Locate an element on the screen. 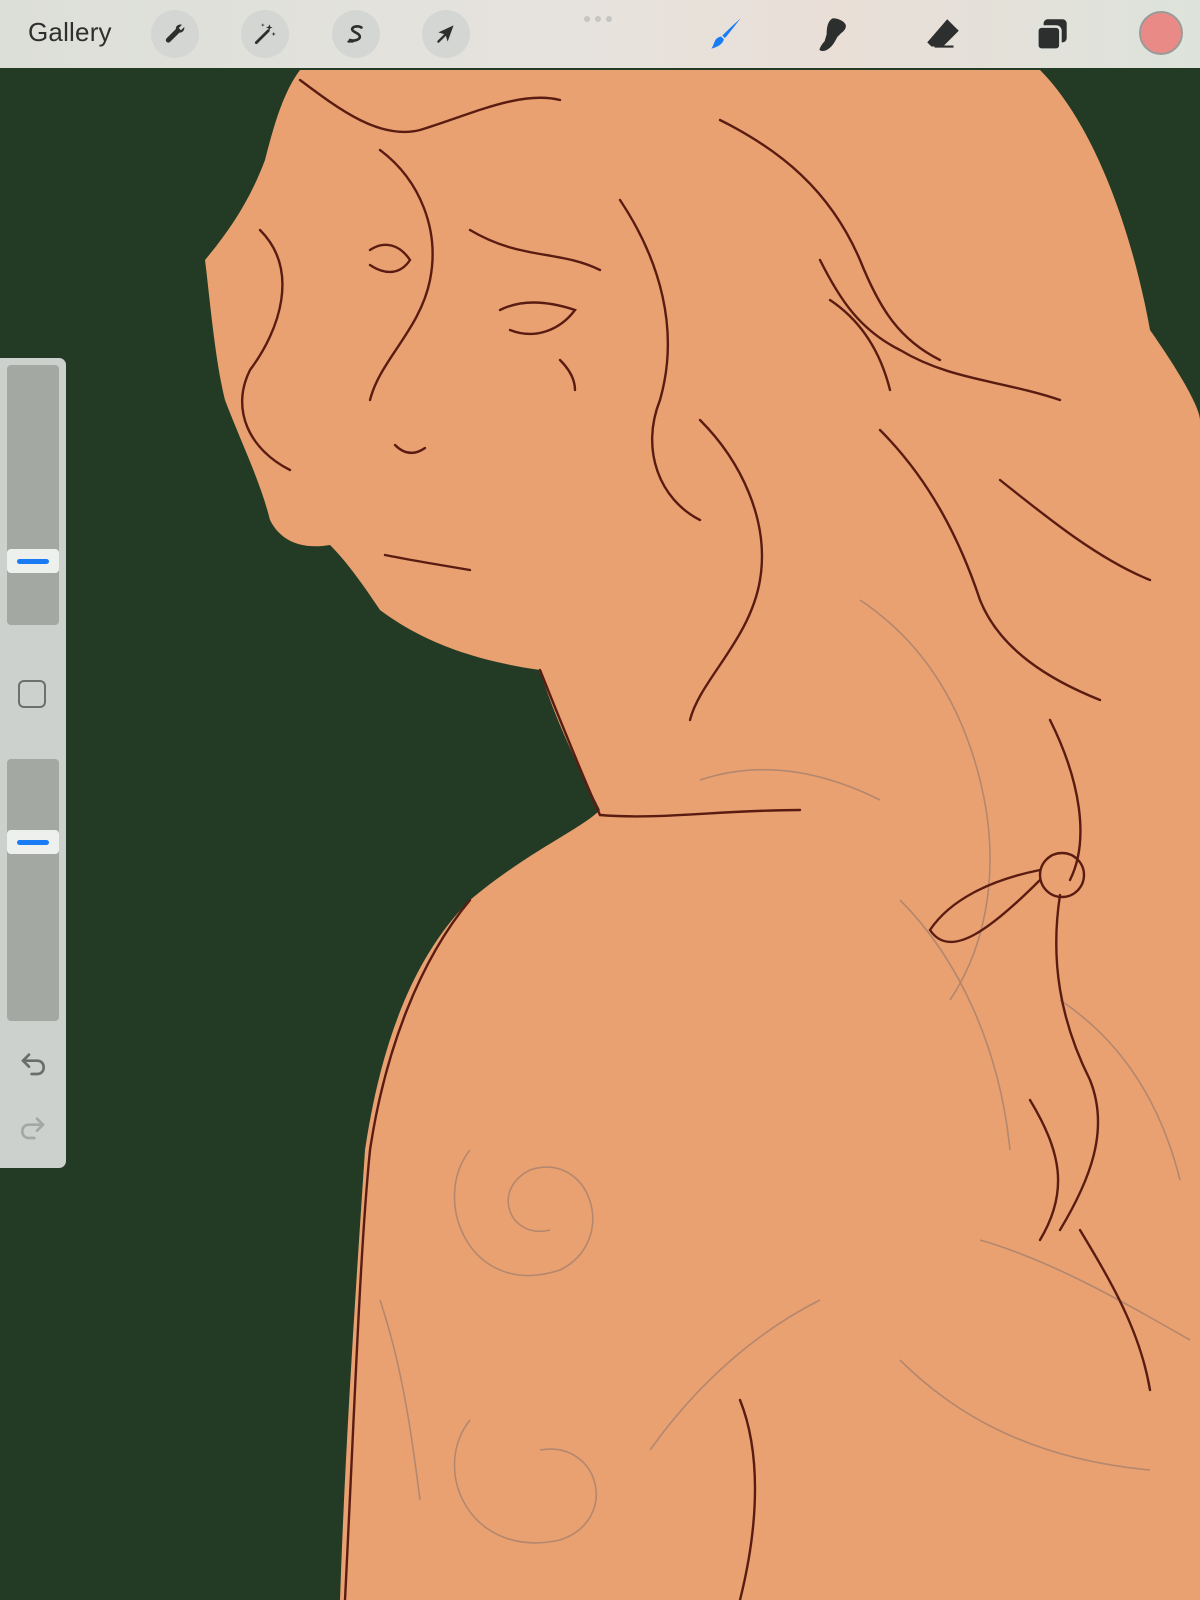 This screenshot has width=1200, height=1600. transform-button is located at coordinates (446, 34).